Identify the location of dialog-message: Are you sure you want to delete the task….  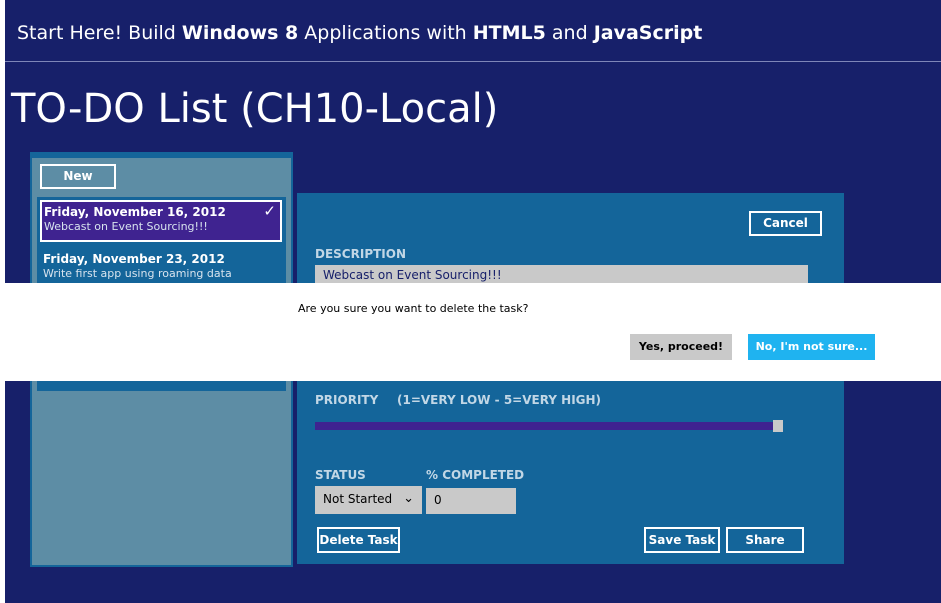
(413, 308).